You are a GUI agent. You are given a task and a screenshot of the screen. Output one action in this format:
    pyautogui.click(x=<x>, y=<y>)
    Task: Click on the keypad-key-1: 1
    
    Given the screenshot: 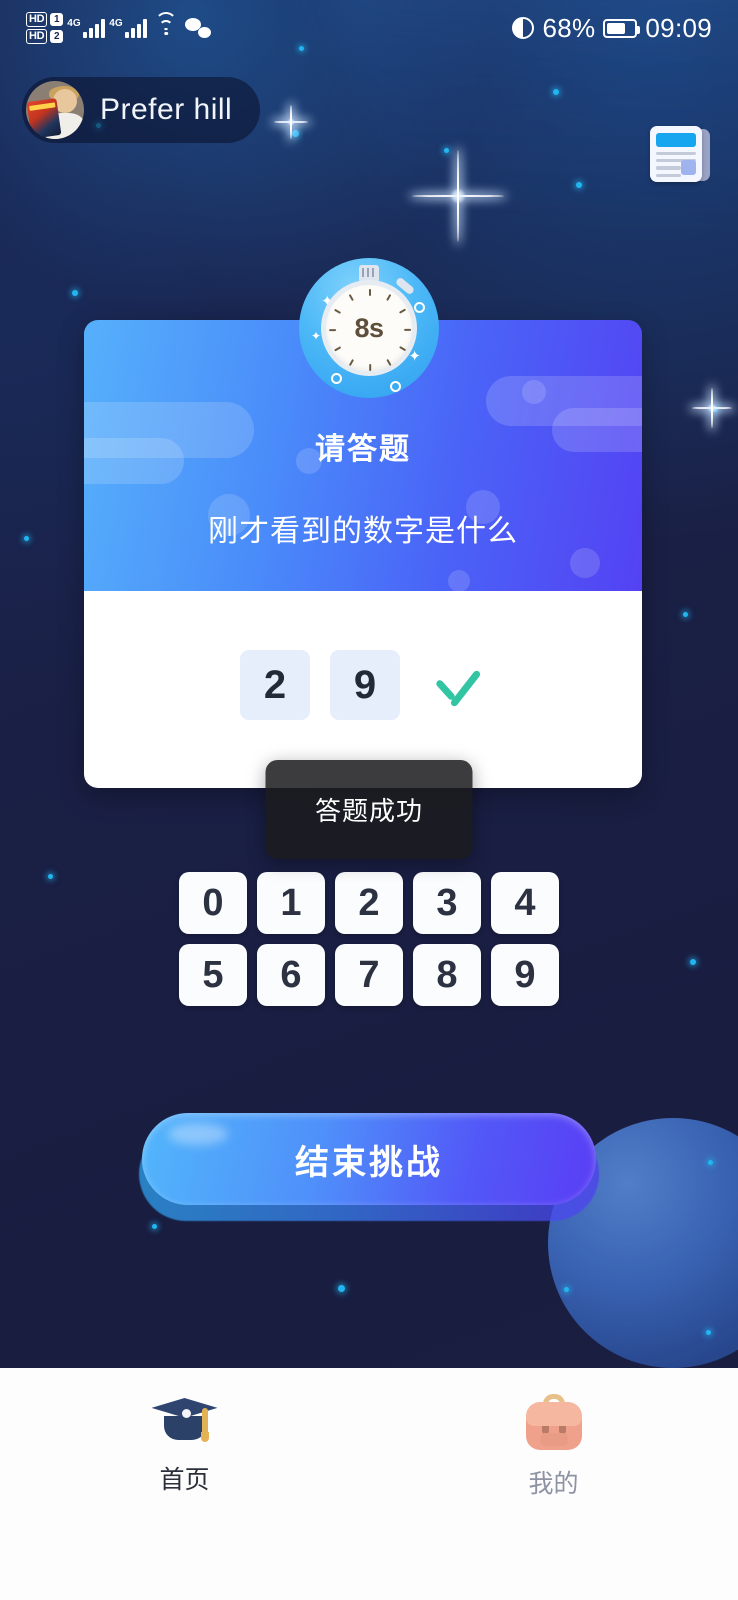 What is the action you would take?
    pyautogui.click(x=291, y=903)
    